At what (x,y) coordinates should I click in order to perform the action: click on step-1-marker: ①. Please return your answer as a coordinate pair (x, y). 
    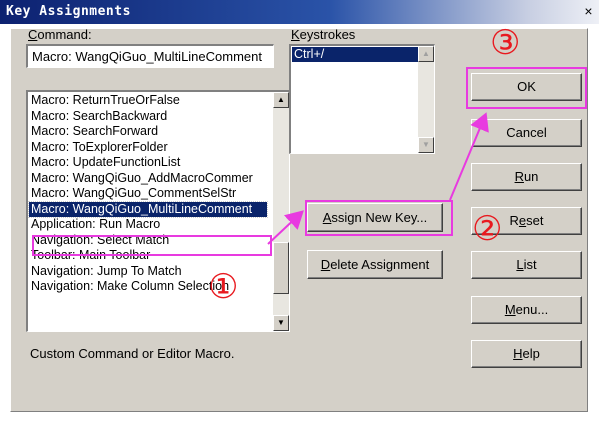
    Looking at the image, I should click on (223, 287).